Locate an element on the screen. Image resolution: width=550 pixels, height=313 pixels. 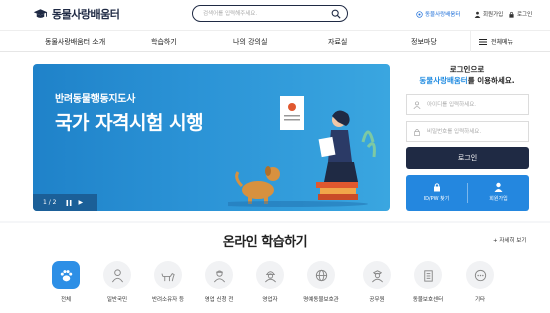
person-icon is located at coordinates (117, 275).